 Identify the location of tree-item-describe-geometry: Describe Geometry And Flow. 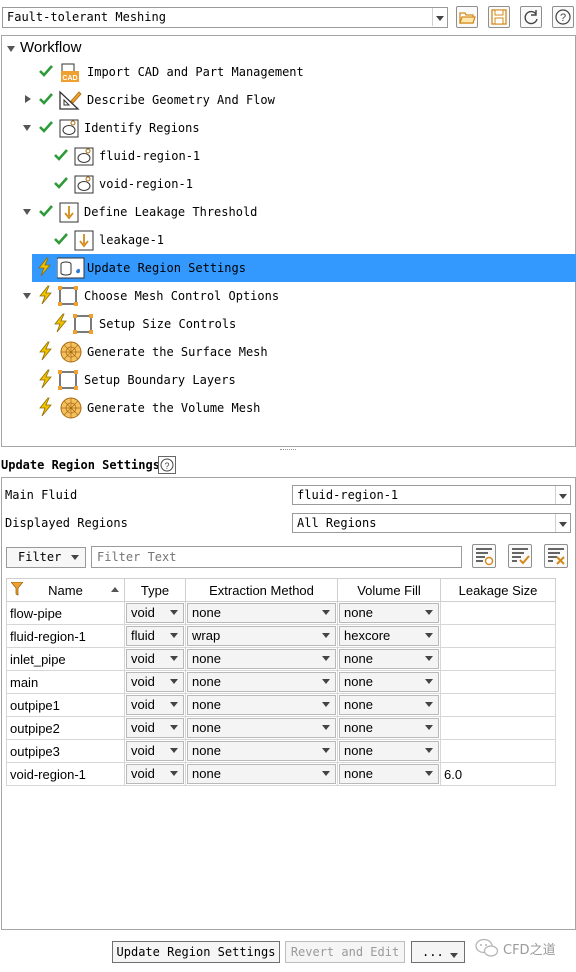
(289, 100).